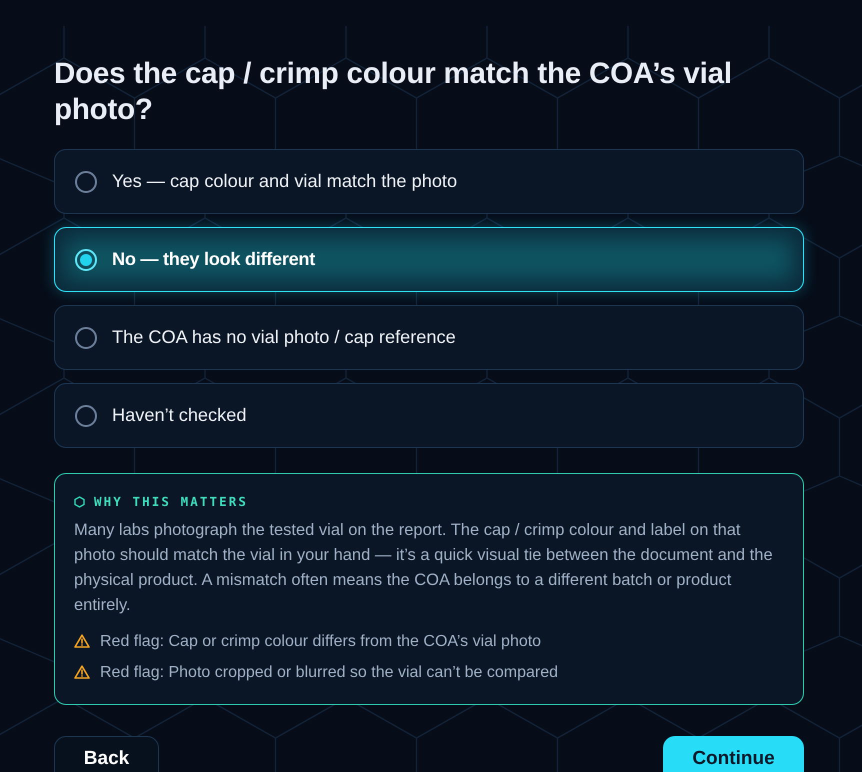 Image resolution: width=862 pixels, height=772 pixels. Describe the element at coordinates (424, 568) in the screenshot. I see `info-paragraph: Many labs photograph the tested vial on the report. The cap / crimp colour and label on that photo should match the vial in your hand — it’s a quick visual tie between the document and the physical product. A mismatch often means the COA belongs to a different batch or product entirely.` at that location.